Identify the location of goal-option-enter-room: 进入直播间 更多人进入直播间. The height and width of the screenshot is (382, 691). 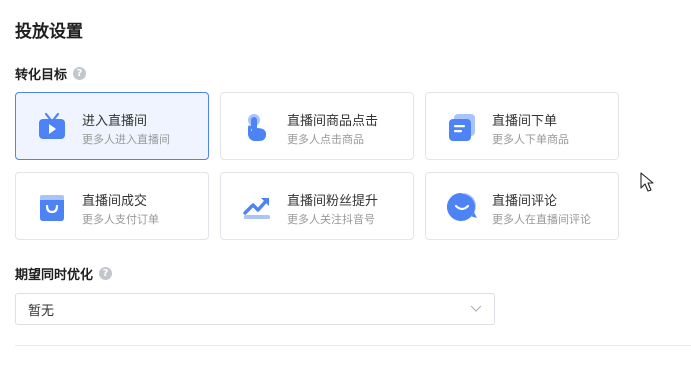
(112, 126).